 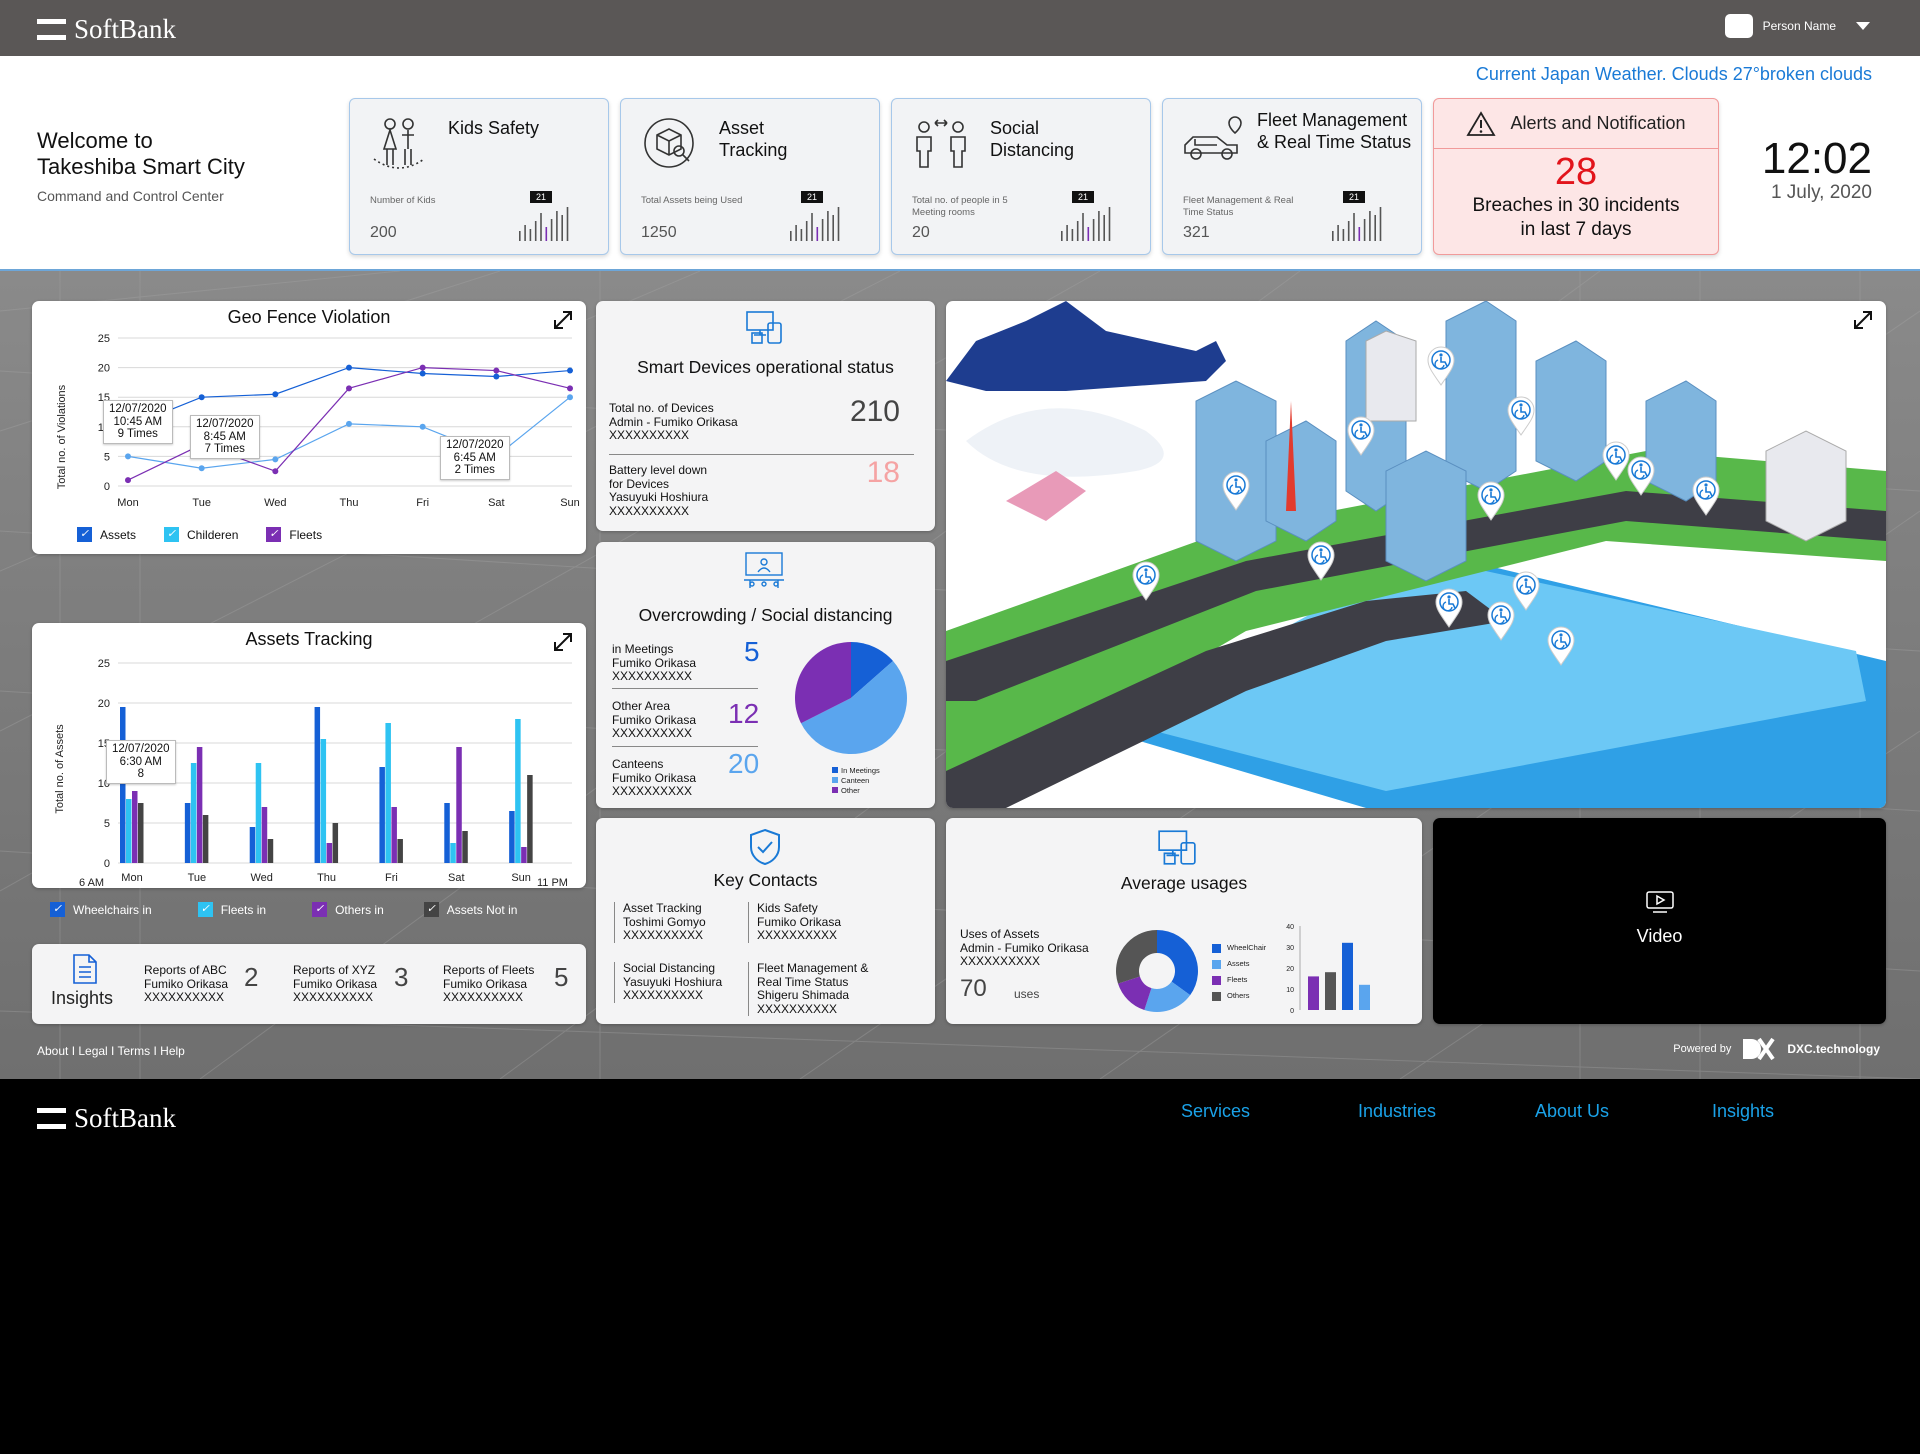 What do you see at coordinates (1572, 1111) in the screenshot?
I see `footer-nav-about-us: About Us` at bounding box center [1572, 1111].